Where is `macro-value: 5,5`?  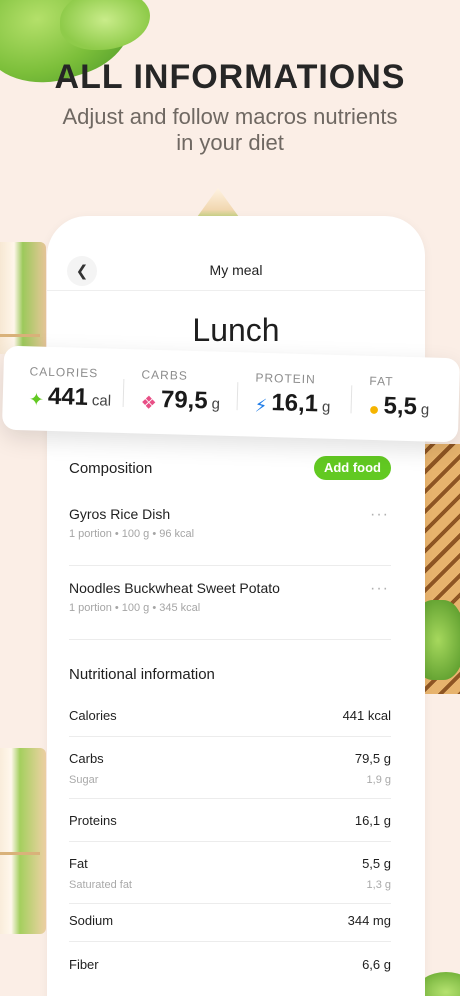
macro-value: 5,5 is located at coordinates (400, 406).